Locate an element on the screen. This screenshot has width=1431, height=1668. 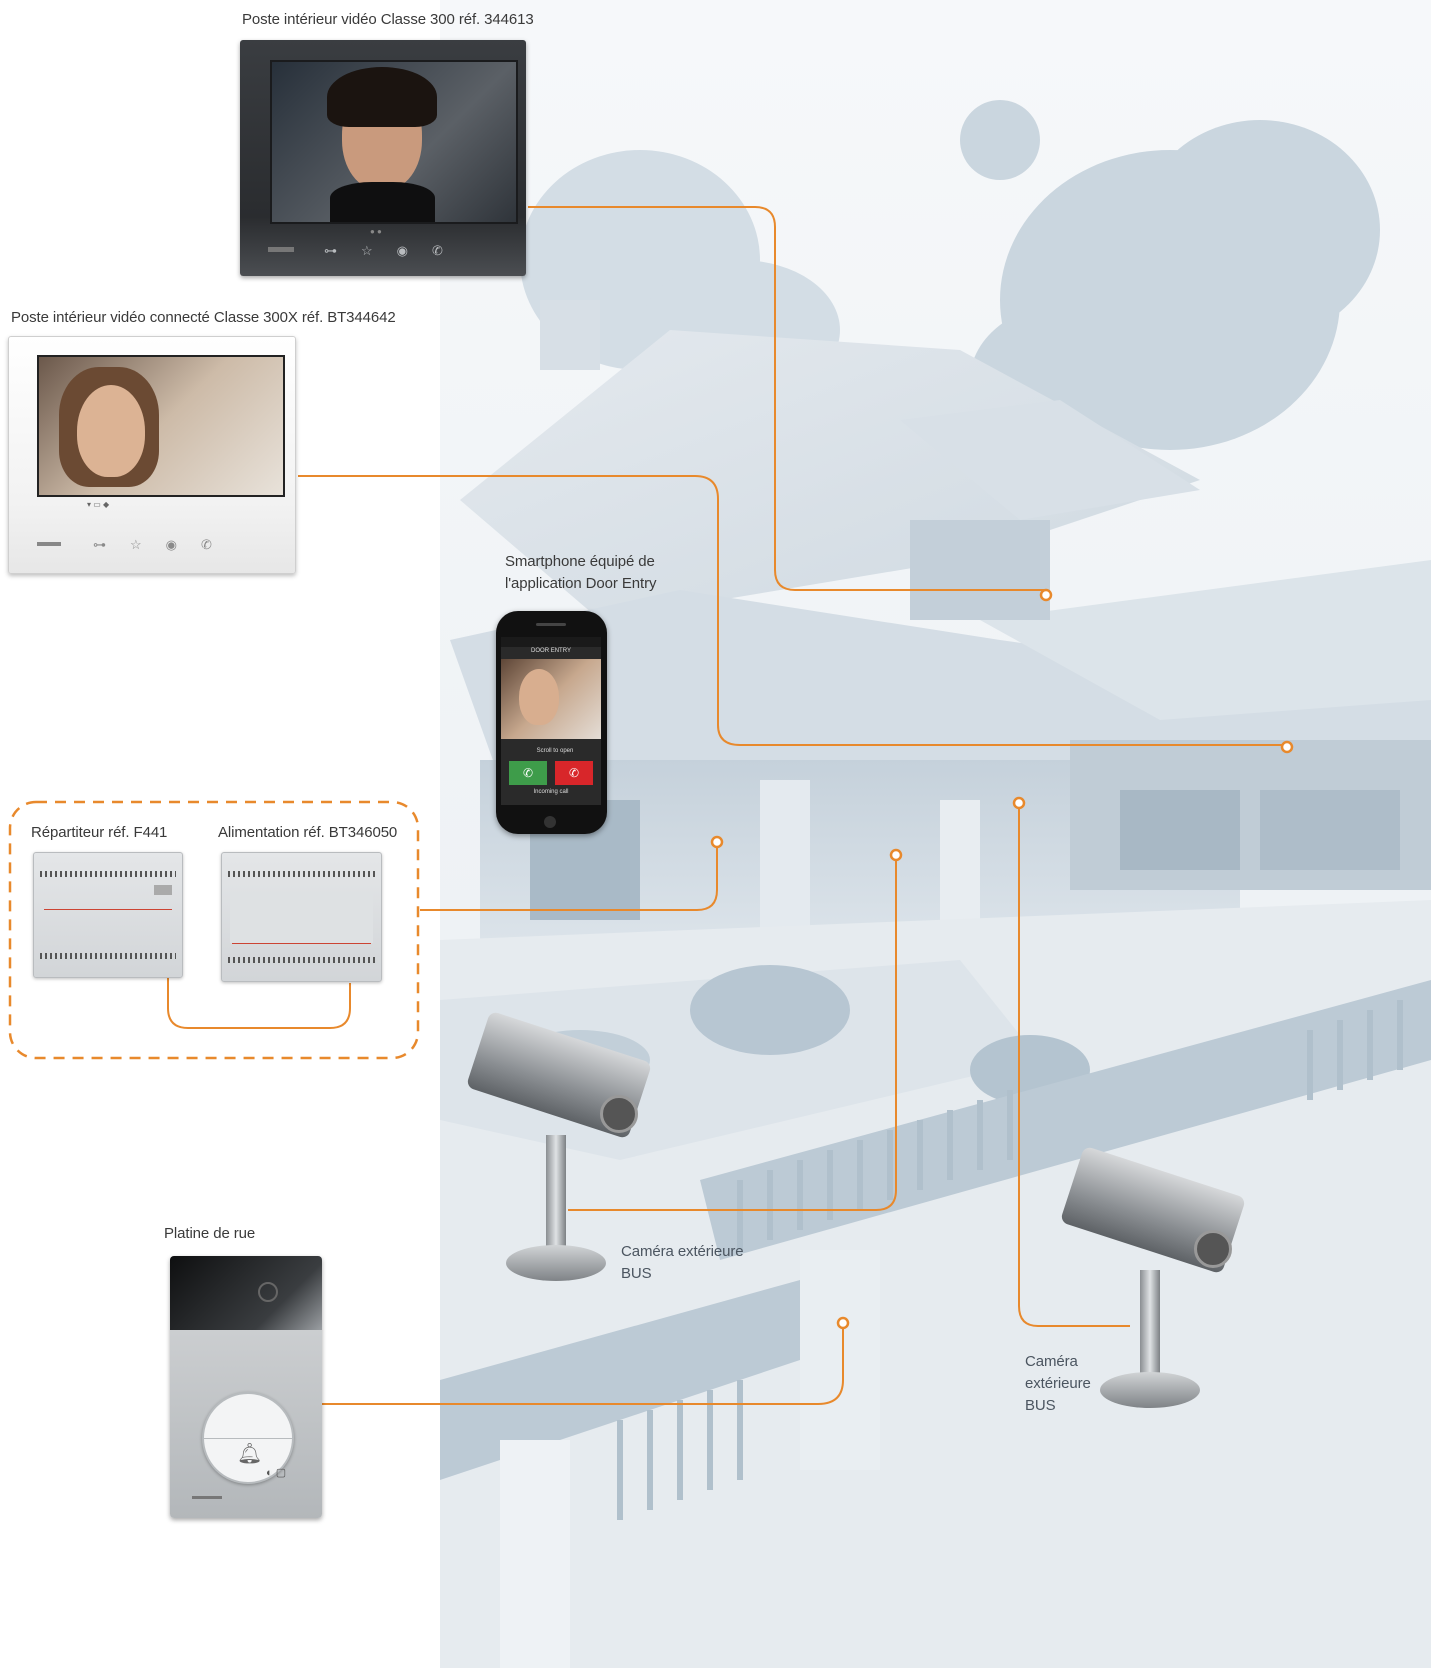
line-monitor-light is located at coordinates (792, 610).